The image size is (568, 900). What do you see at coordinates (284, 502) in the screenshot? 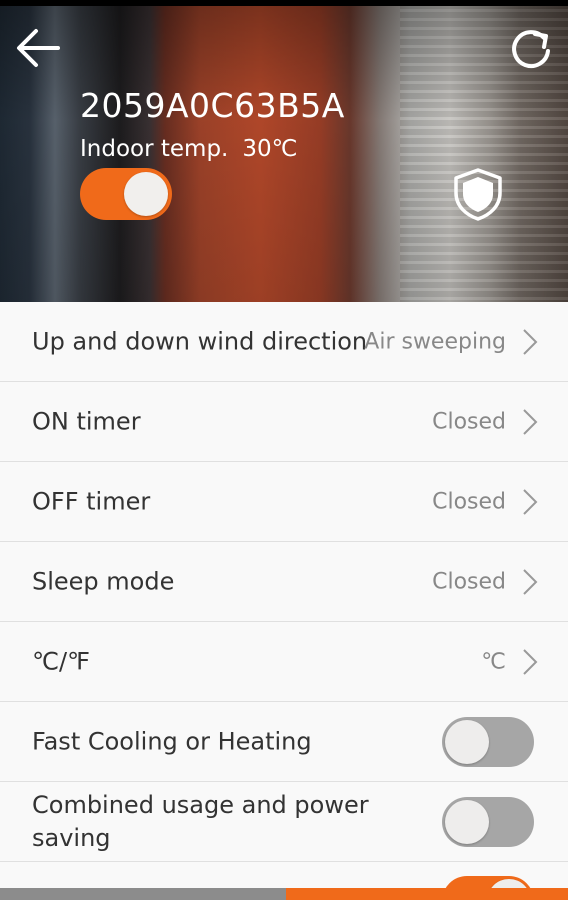
I see `setting-row-off-timer: OFF timer Closed` at bounding box center [284, 502].